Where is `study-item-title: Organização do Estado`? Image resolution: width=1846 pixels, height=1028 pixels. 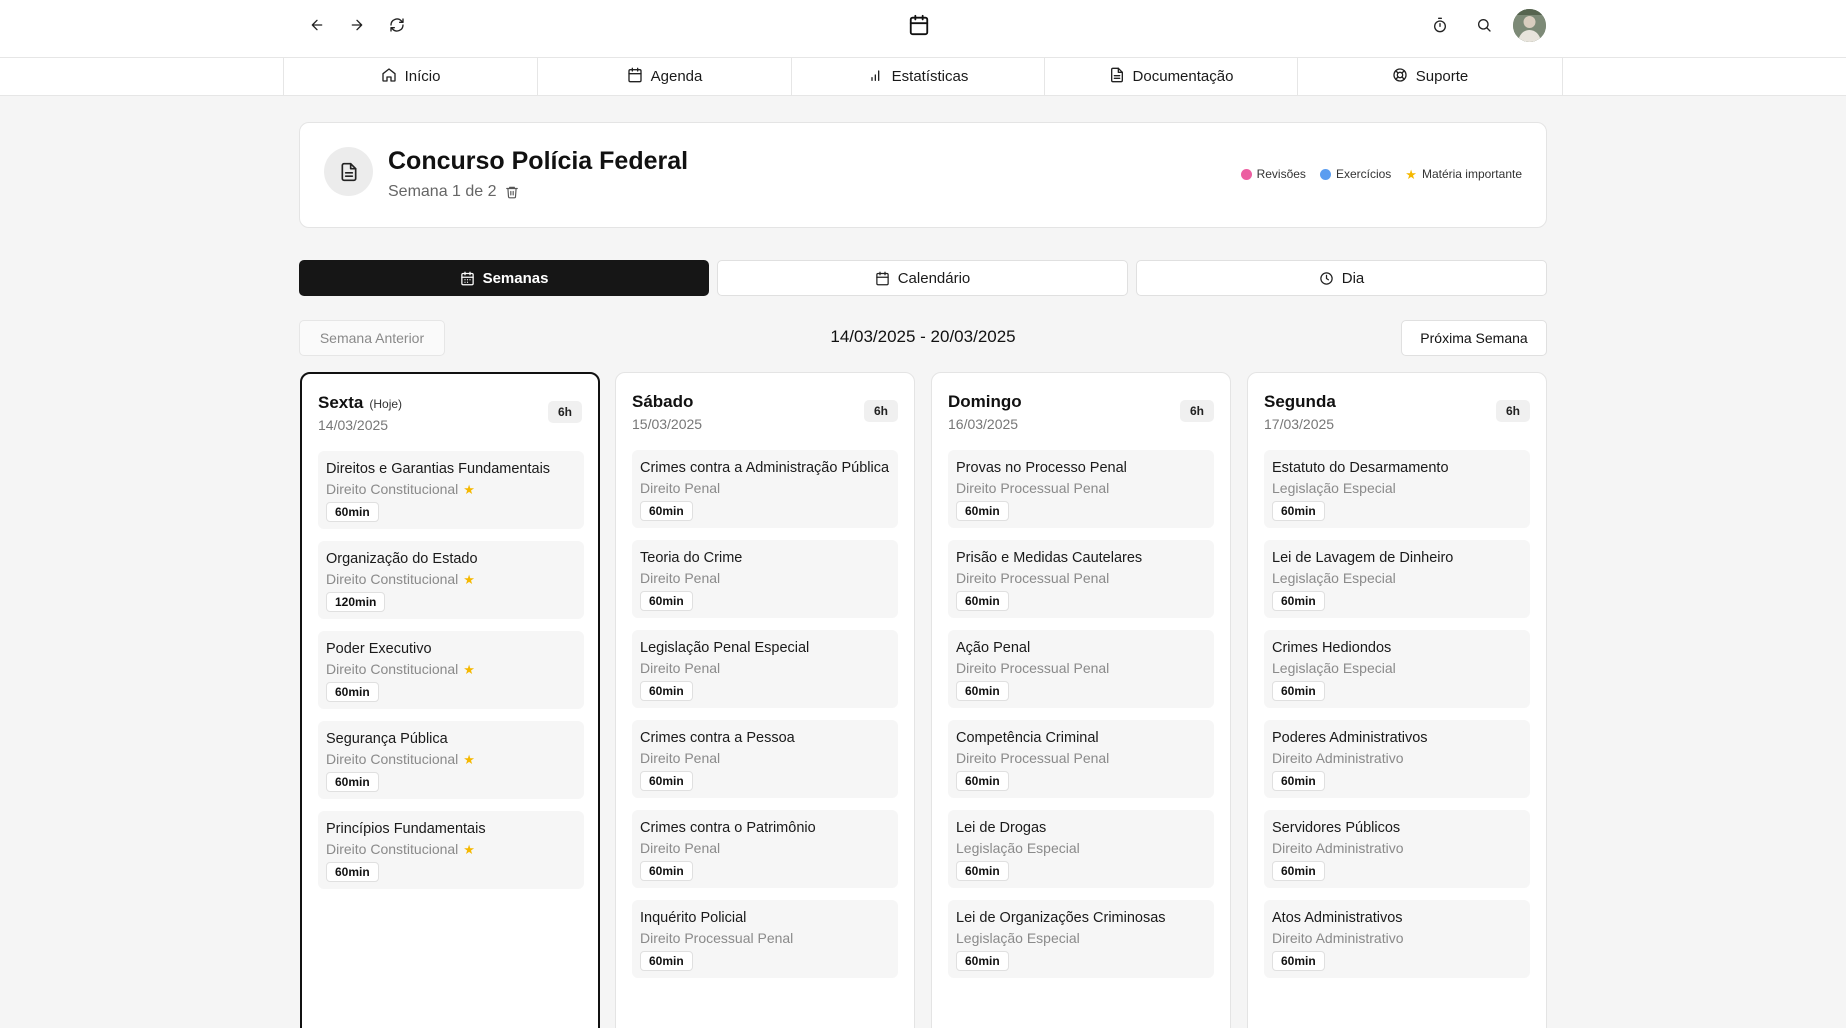
study-item-title: Organização do Estado is located at coordinates (402, 559).